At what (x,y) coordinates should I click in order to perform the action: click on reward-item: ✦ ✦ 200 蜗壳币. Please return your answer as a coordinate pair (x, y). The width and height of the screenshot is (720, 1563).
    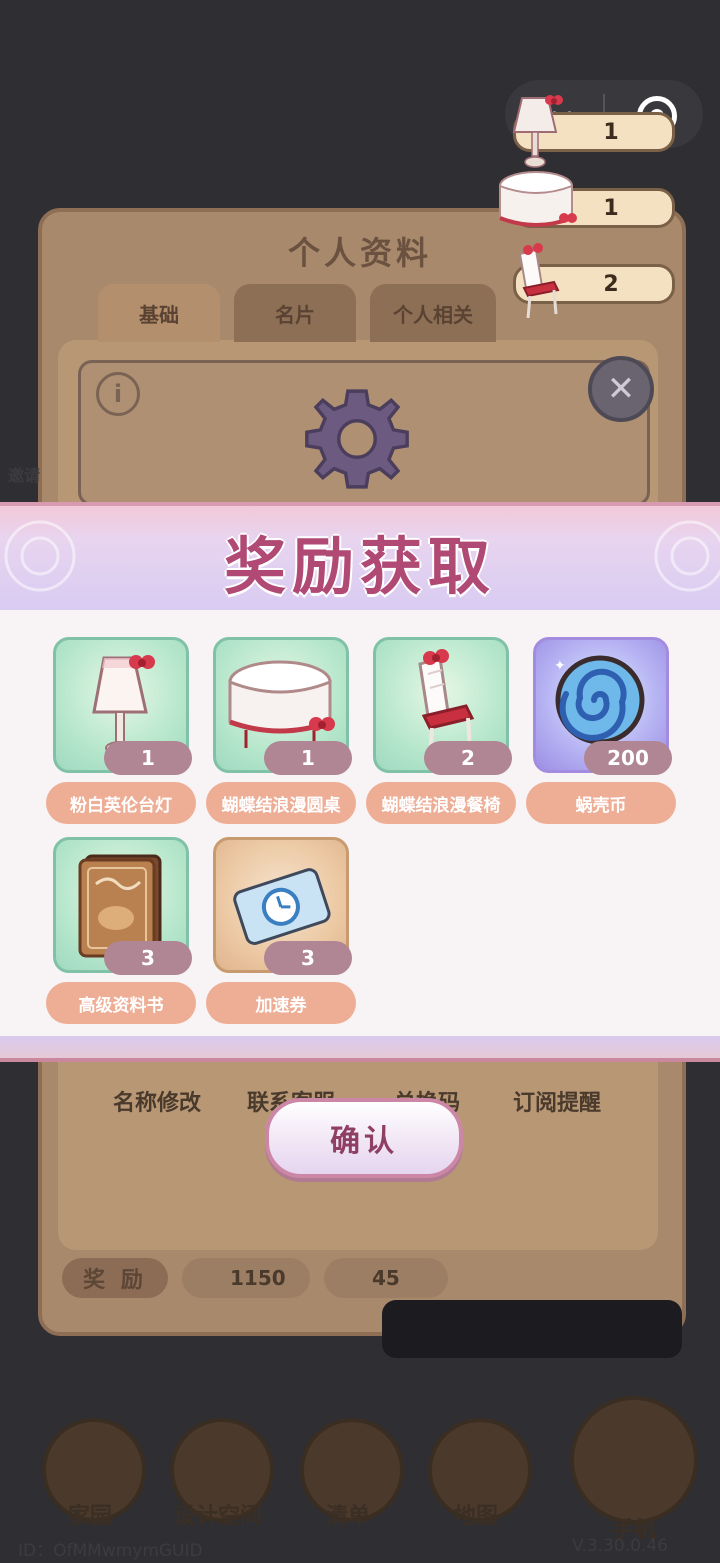
    Looking at the image, I should click on (601, 732).